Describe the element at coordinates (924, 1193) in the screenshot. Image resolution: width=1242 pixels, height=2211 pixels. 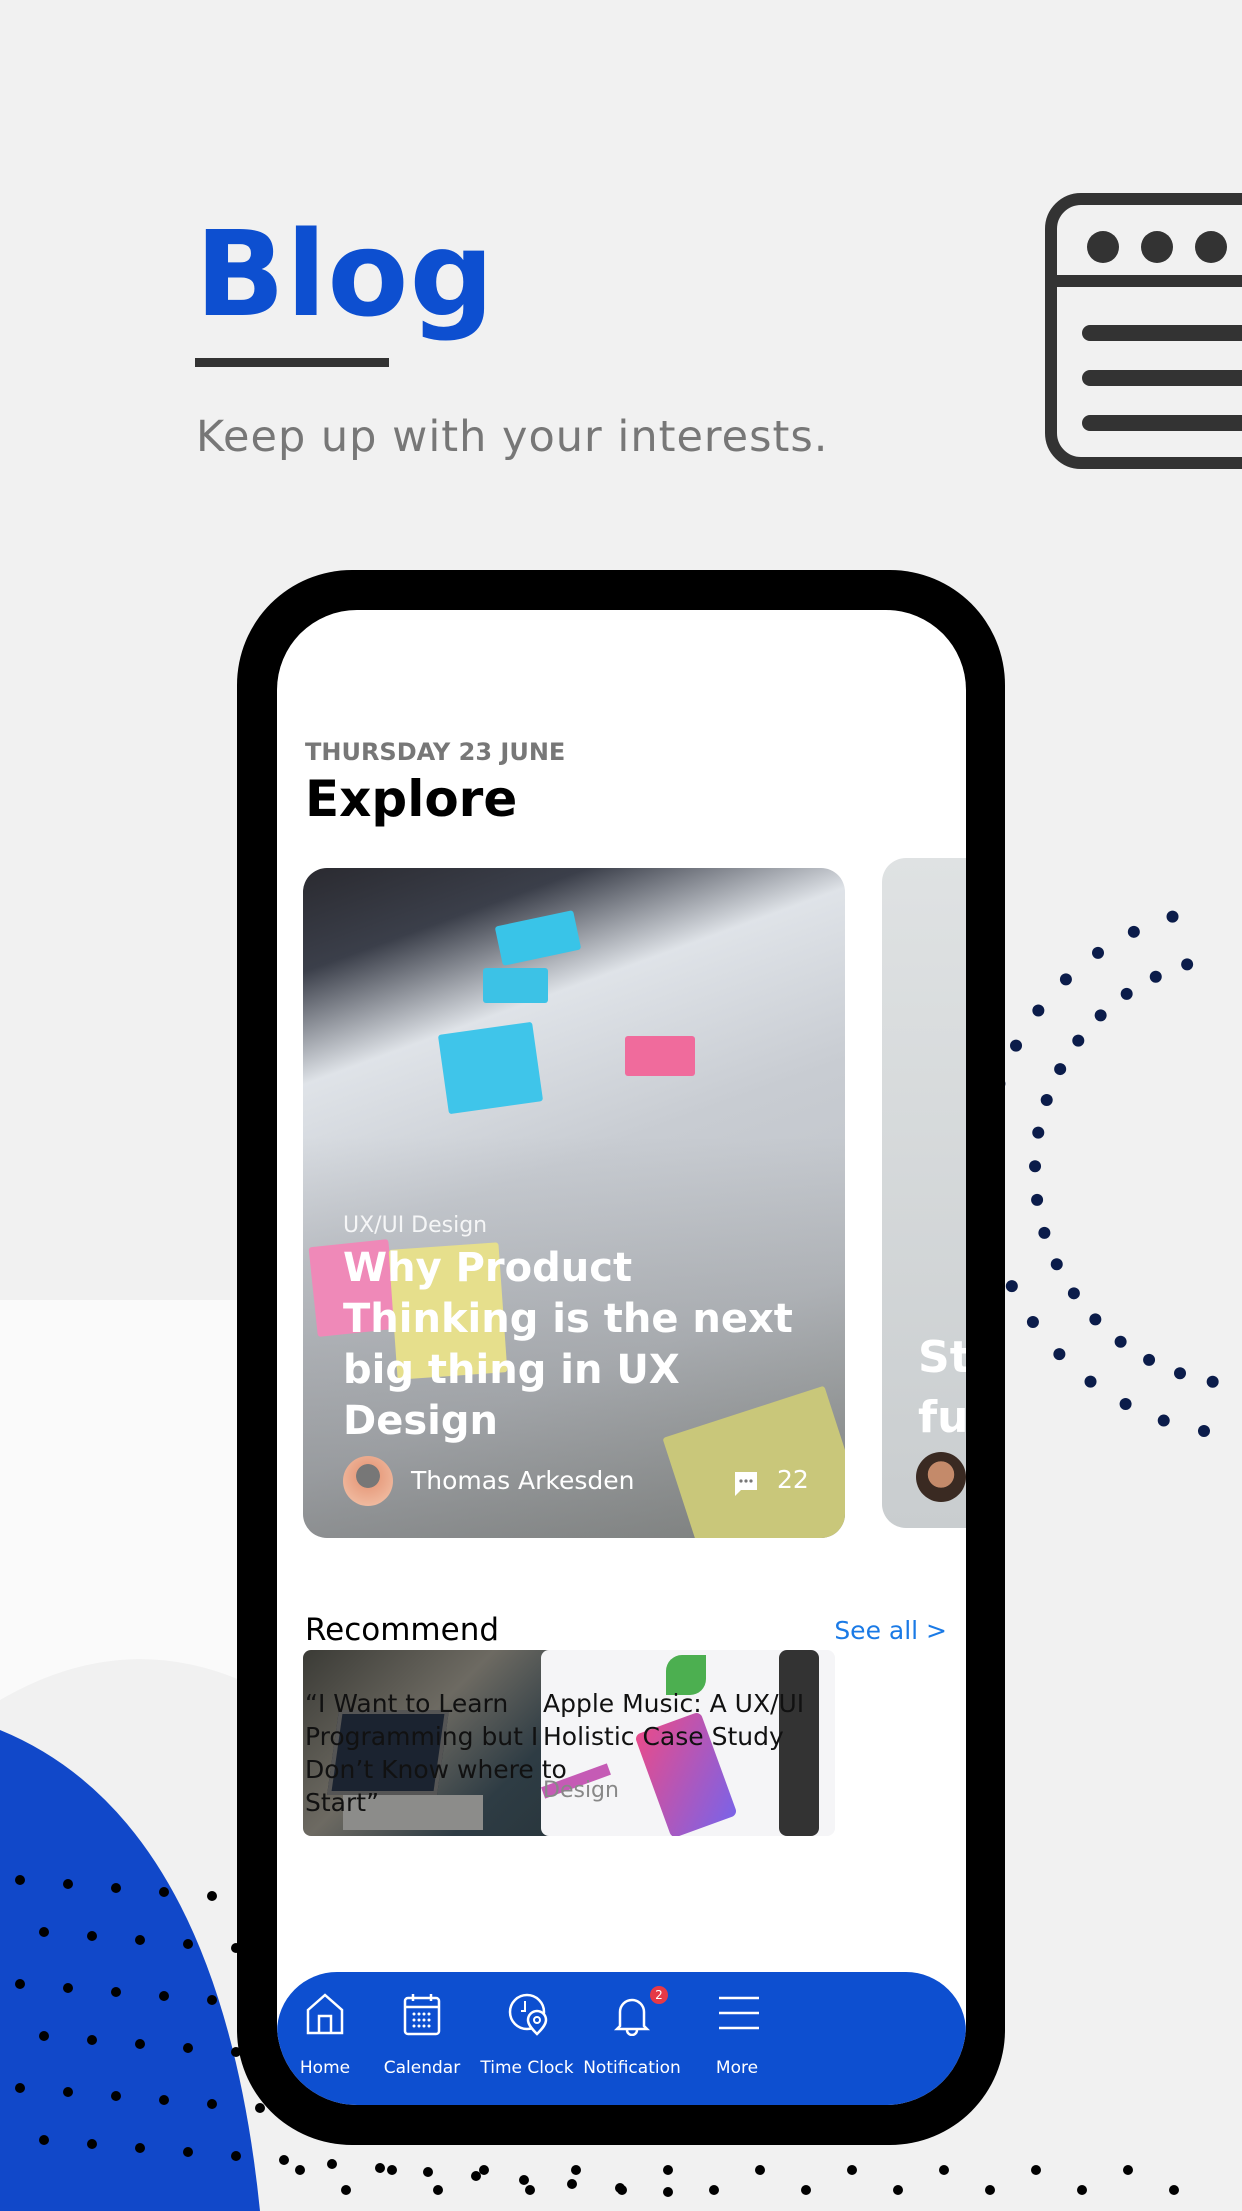
I see `next-article-card: St fu` at that location.